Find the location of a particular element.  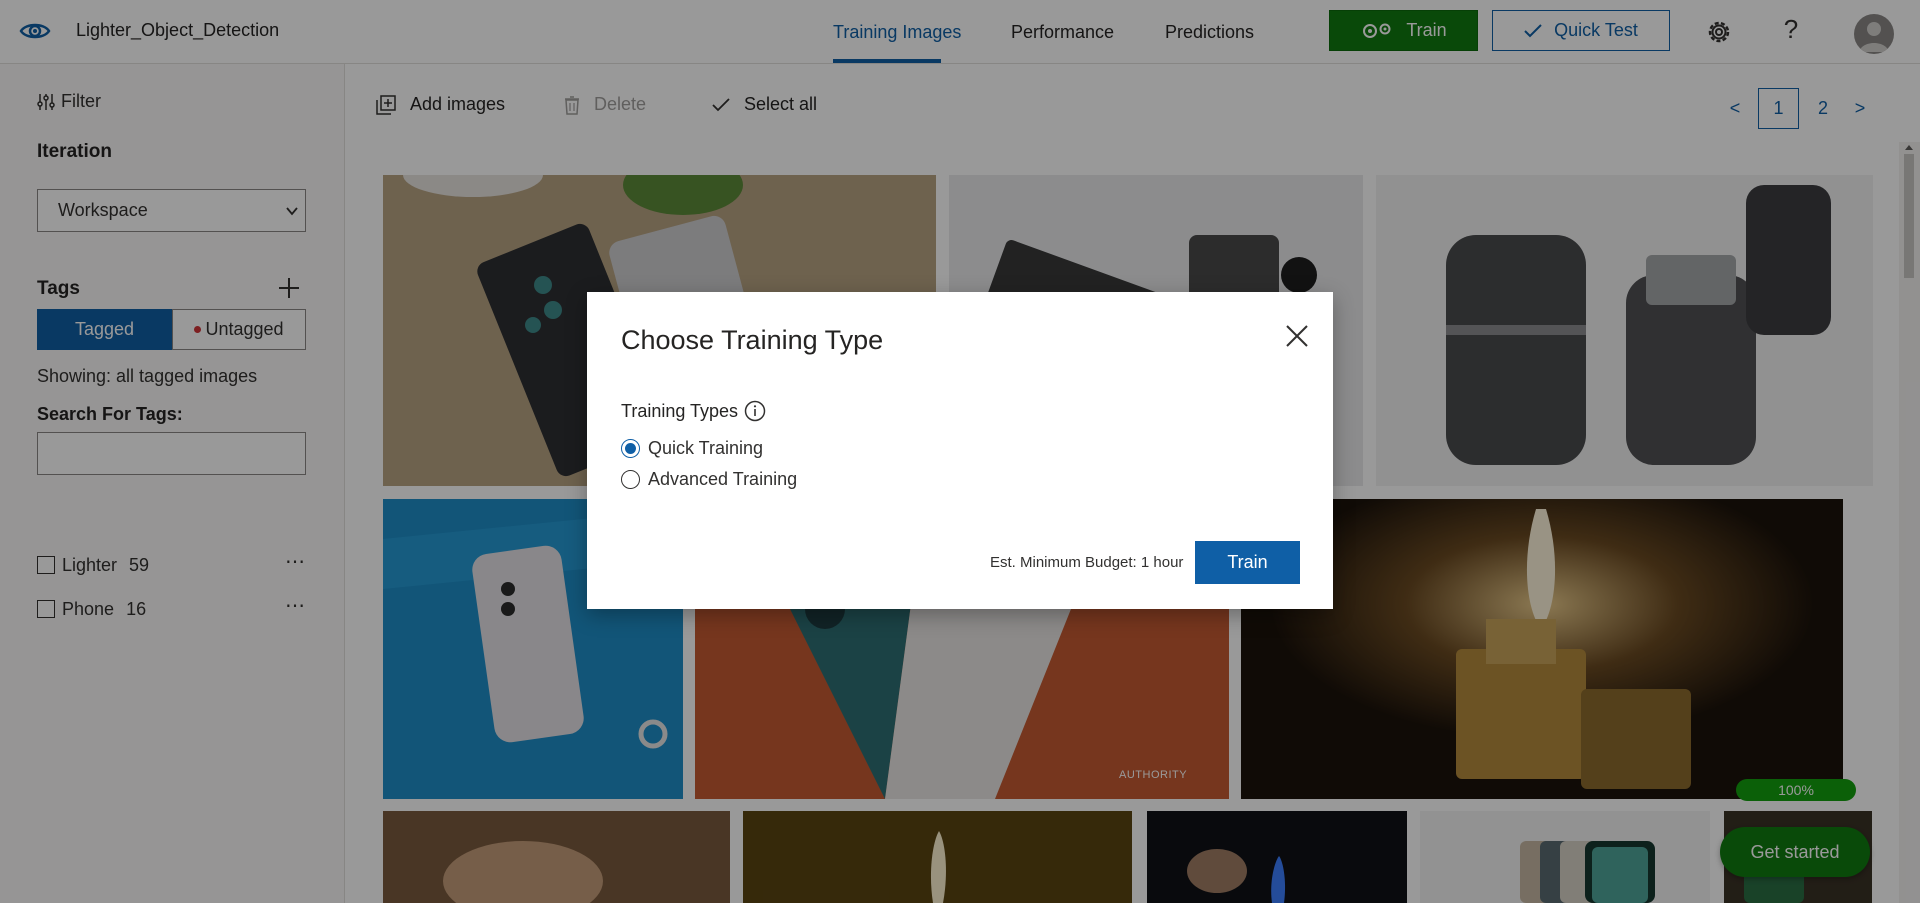

training-types-label-row: Training Types is located at coordinates (693, 411).